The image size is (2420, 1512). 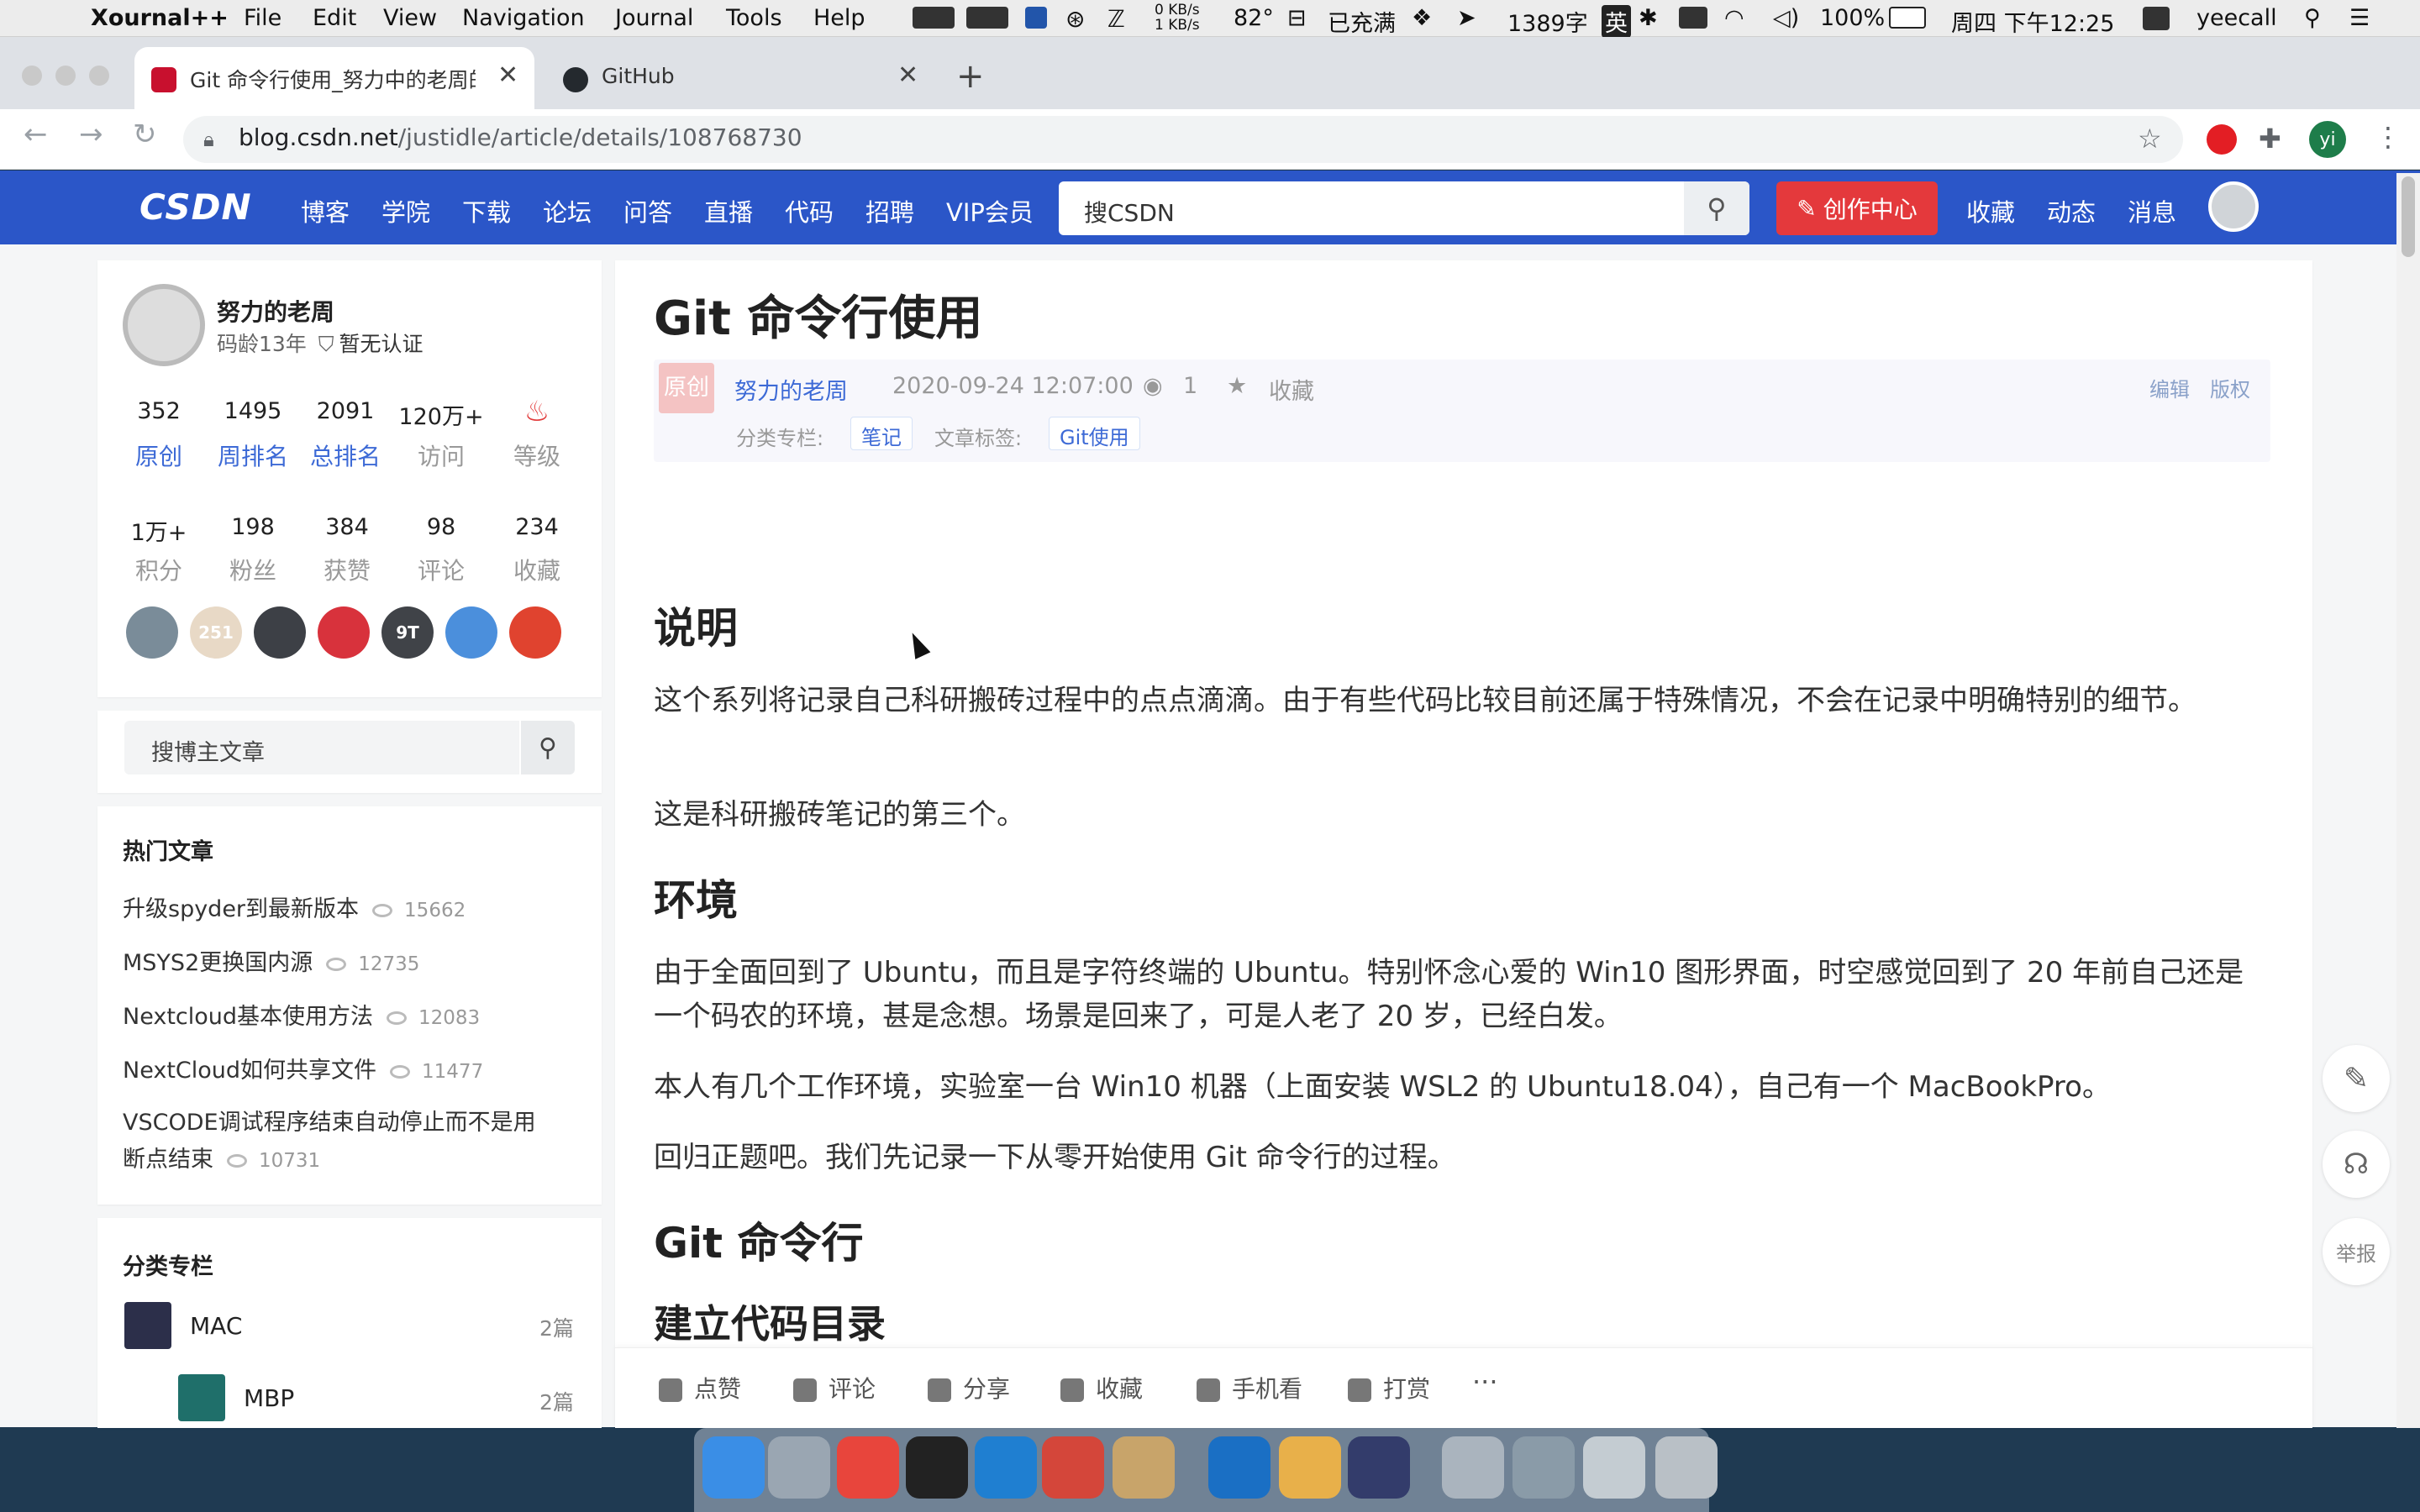 I want to click on wifi-icon: ◠, so click(x=1734, y=18).